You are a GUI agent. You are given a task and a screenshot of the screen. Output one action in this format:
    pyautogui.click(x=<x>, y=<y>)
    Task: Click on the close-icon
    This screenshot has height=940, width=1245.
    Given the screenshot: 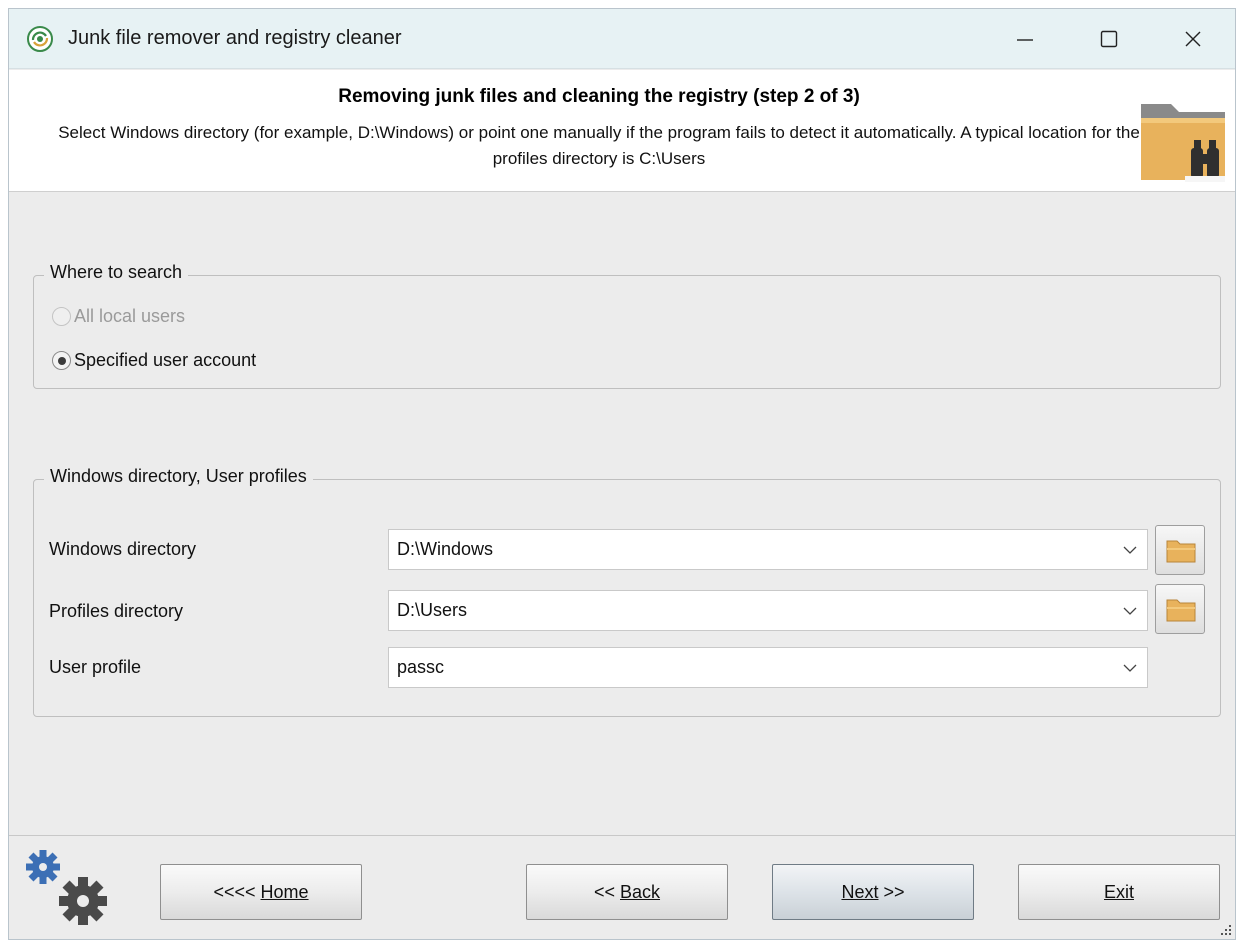 What is the action you would take?
    pyautogui.click(x=1193, y=39)
    